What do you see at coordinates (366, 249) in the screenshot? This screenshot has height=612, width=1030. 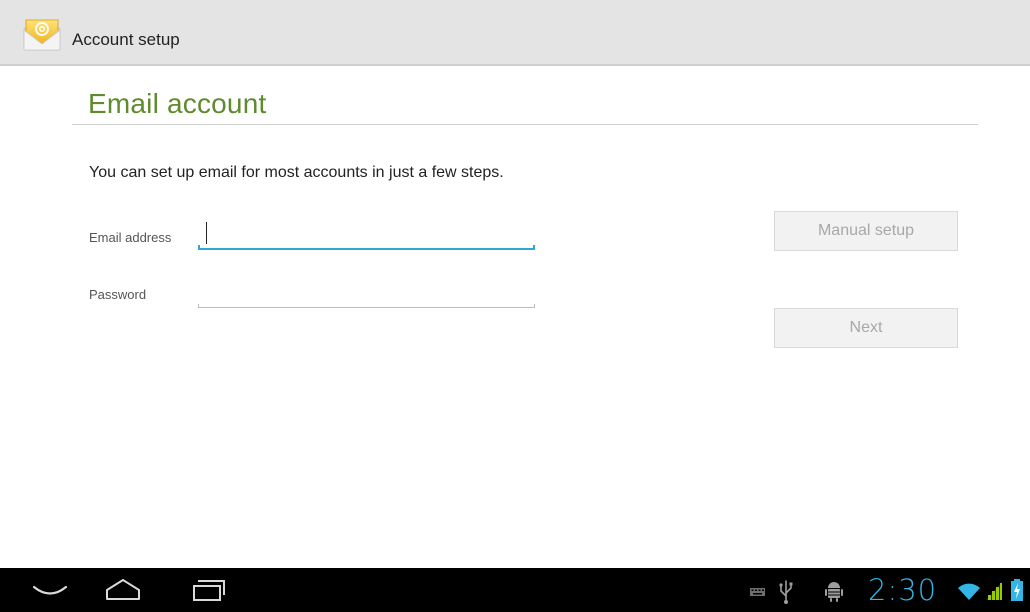 I see `email-underline` at bounding box center [366, 249].